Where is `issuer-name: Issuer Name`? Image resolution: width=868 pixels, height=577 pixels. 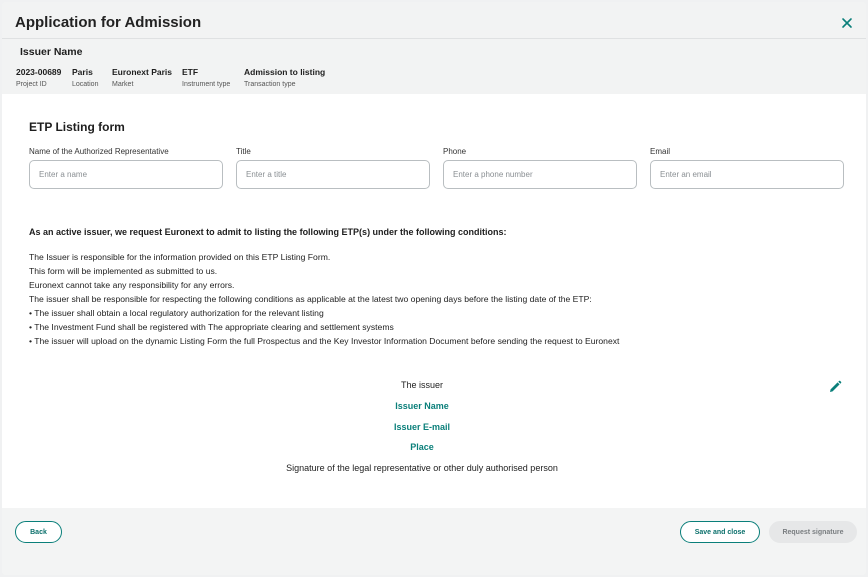
issuer-name: Issuer Name is located at coordinates (51, 52).